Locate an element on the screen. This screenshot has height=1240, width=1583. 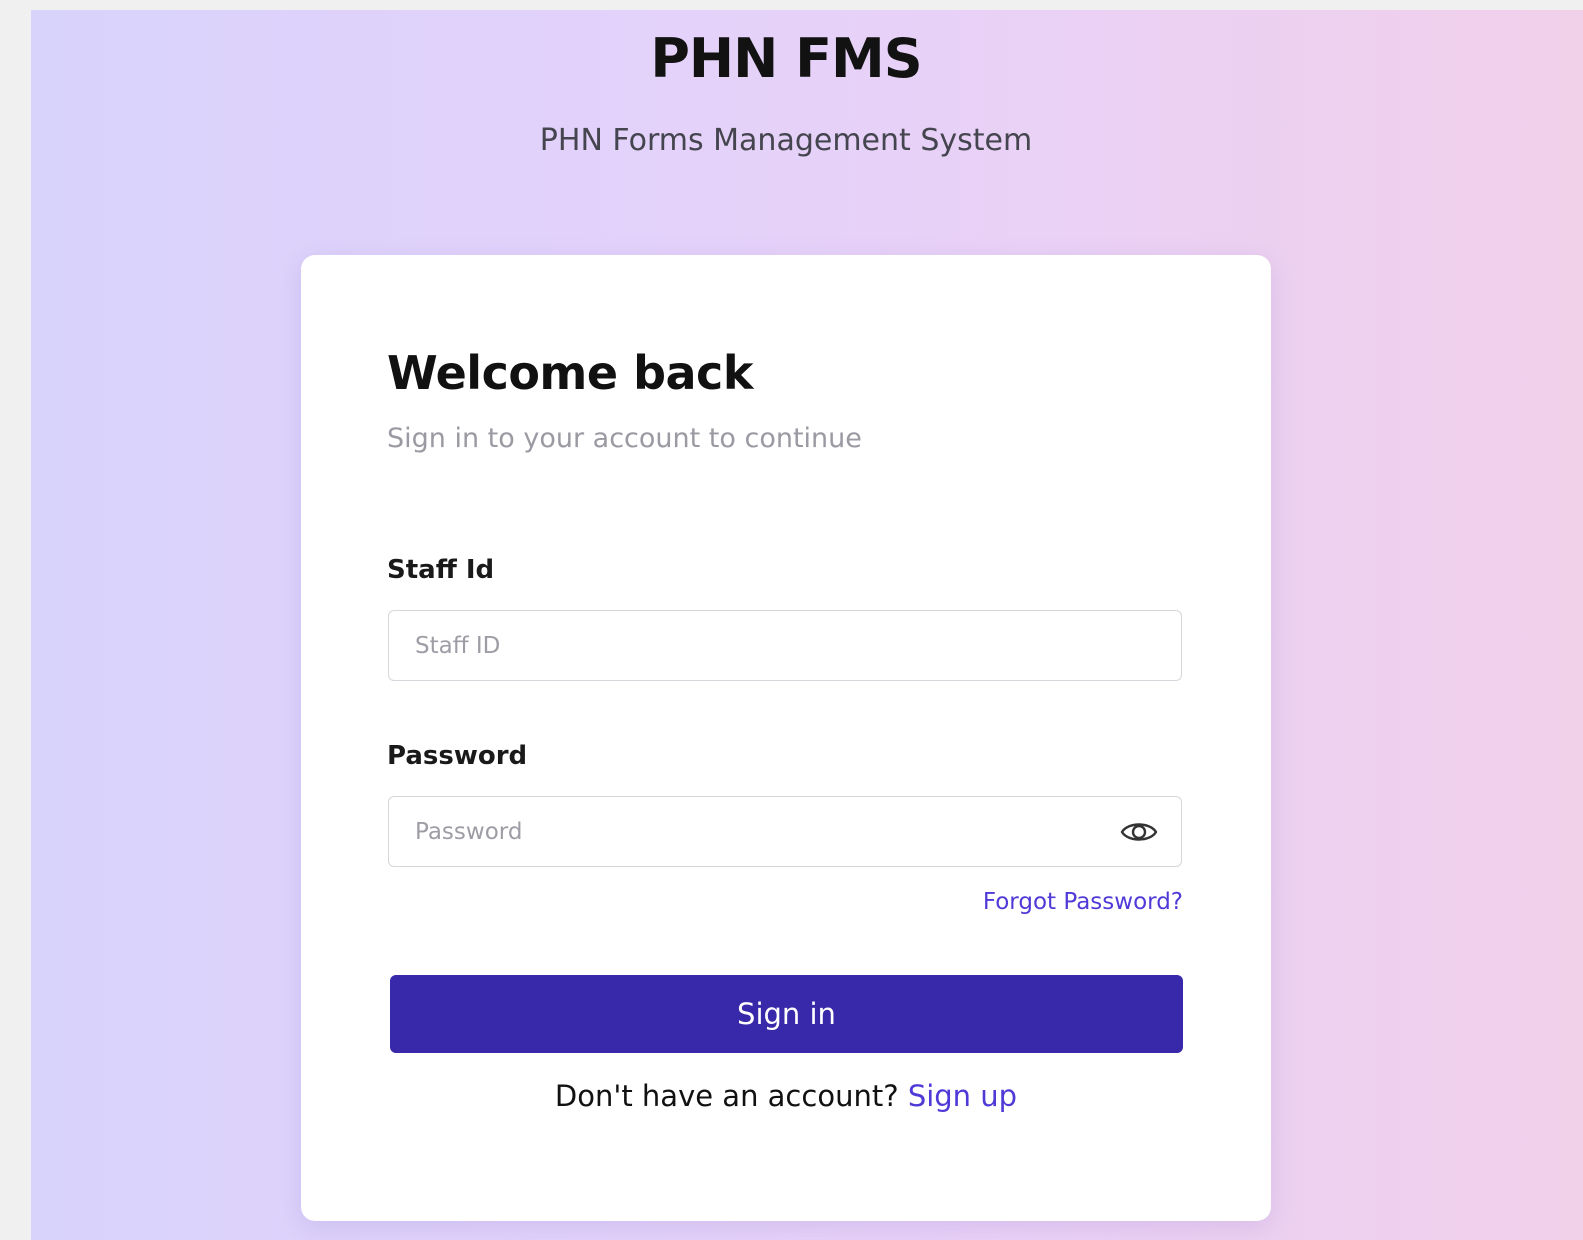
password-field-box is located at coordinates (785, 831).